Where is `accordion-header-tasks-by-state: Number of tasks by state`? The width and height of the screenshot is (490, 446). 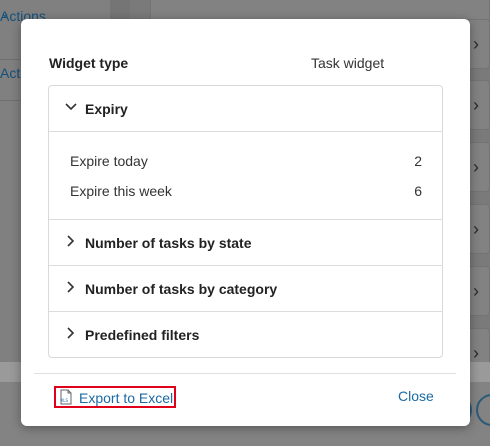
accordion-header-tasks-by-state: Number of tasks by state is located at coordinates (245, 243).